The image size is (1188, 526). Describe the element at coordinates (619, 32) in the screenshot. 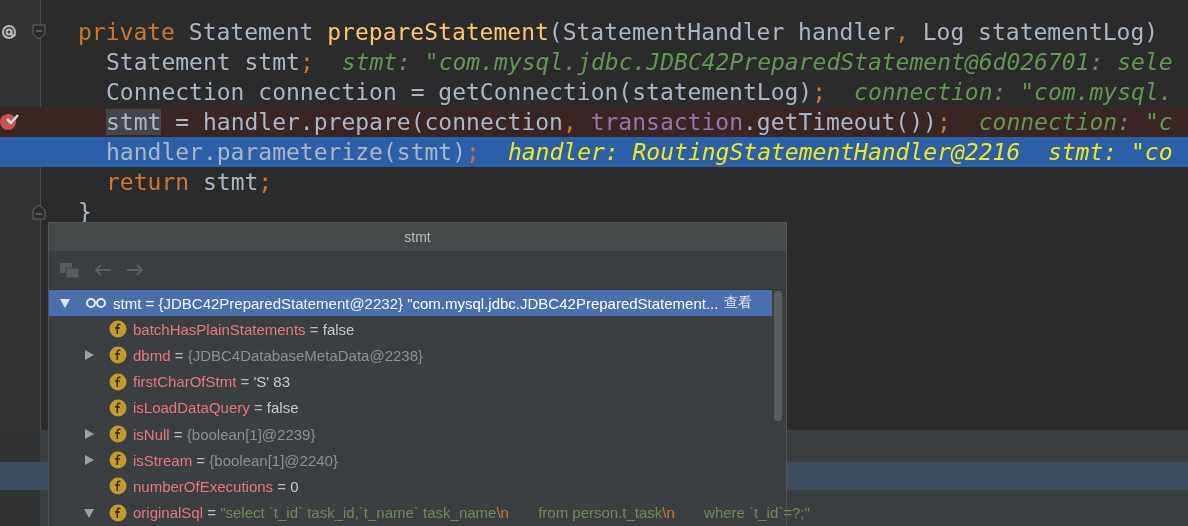

I see `code-text: private Statement prepareStatement(StatementHandler handler, Log statementLog)` at that location.